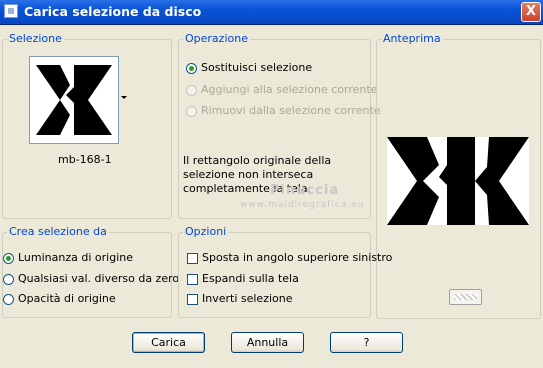 Image resolution: width=543 pixels, height=368 pixels. What do you see at coordinates (289, 259) in the screenshot?
I see `checkbox-sposta-angolo: Sposta in angolo superiore sinistro` at bounding box center [289, 259].